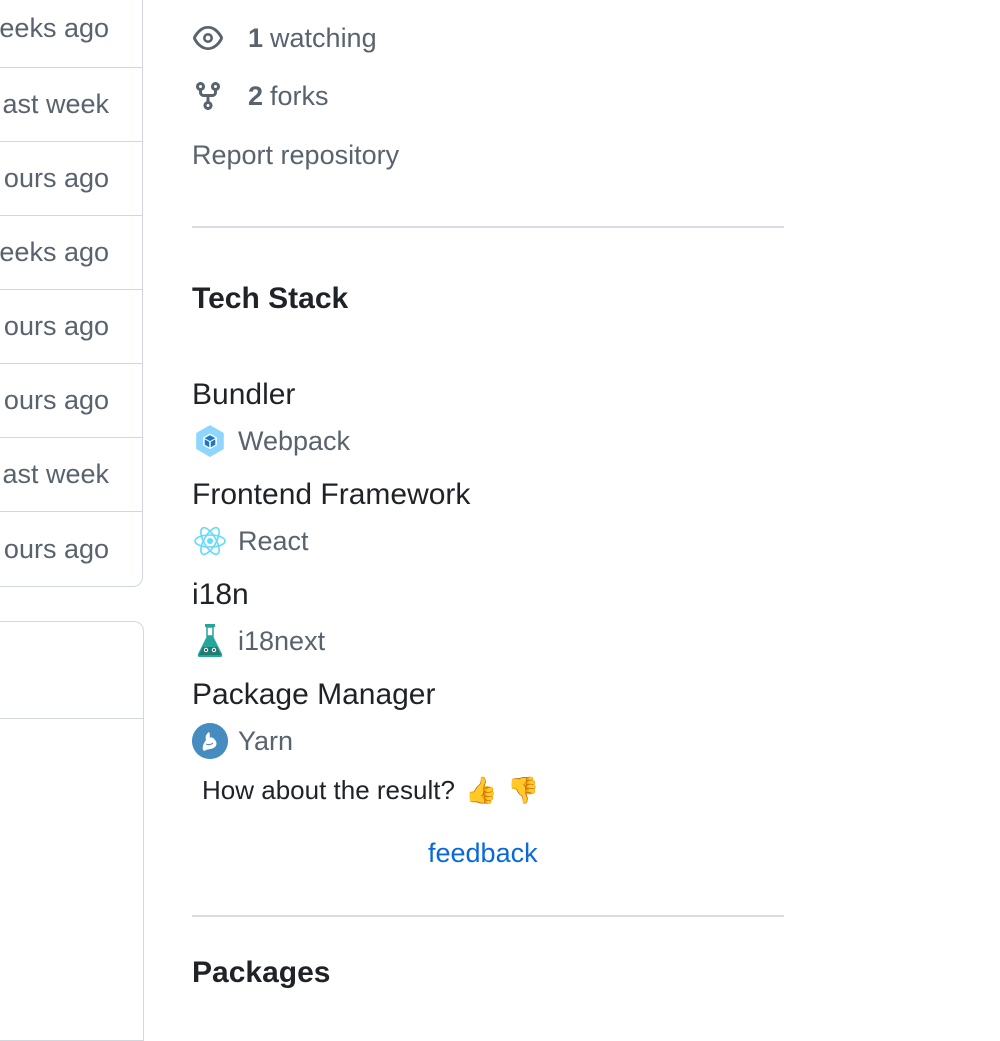 This screenshot has width=1000, height=1041. I want to click on forks-count: 2, so click(256, 95).